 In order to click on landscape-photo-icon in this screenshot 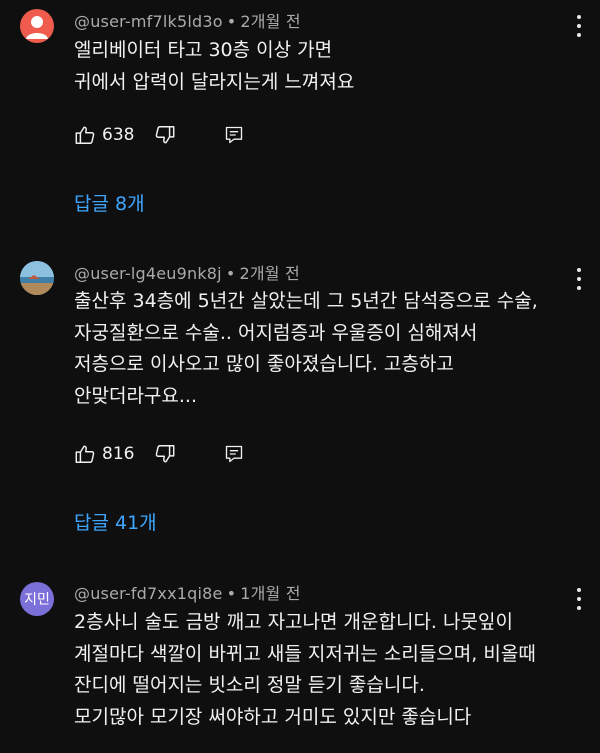, I will do `click(37, 278)`.